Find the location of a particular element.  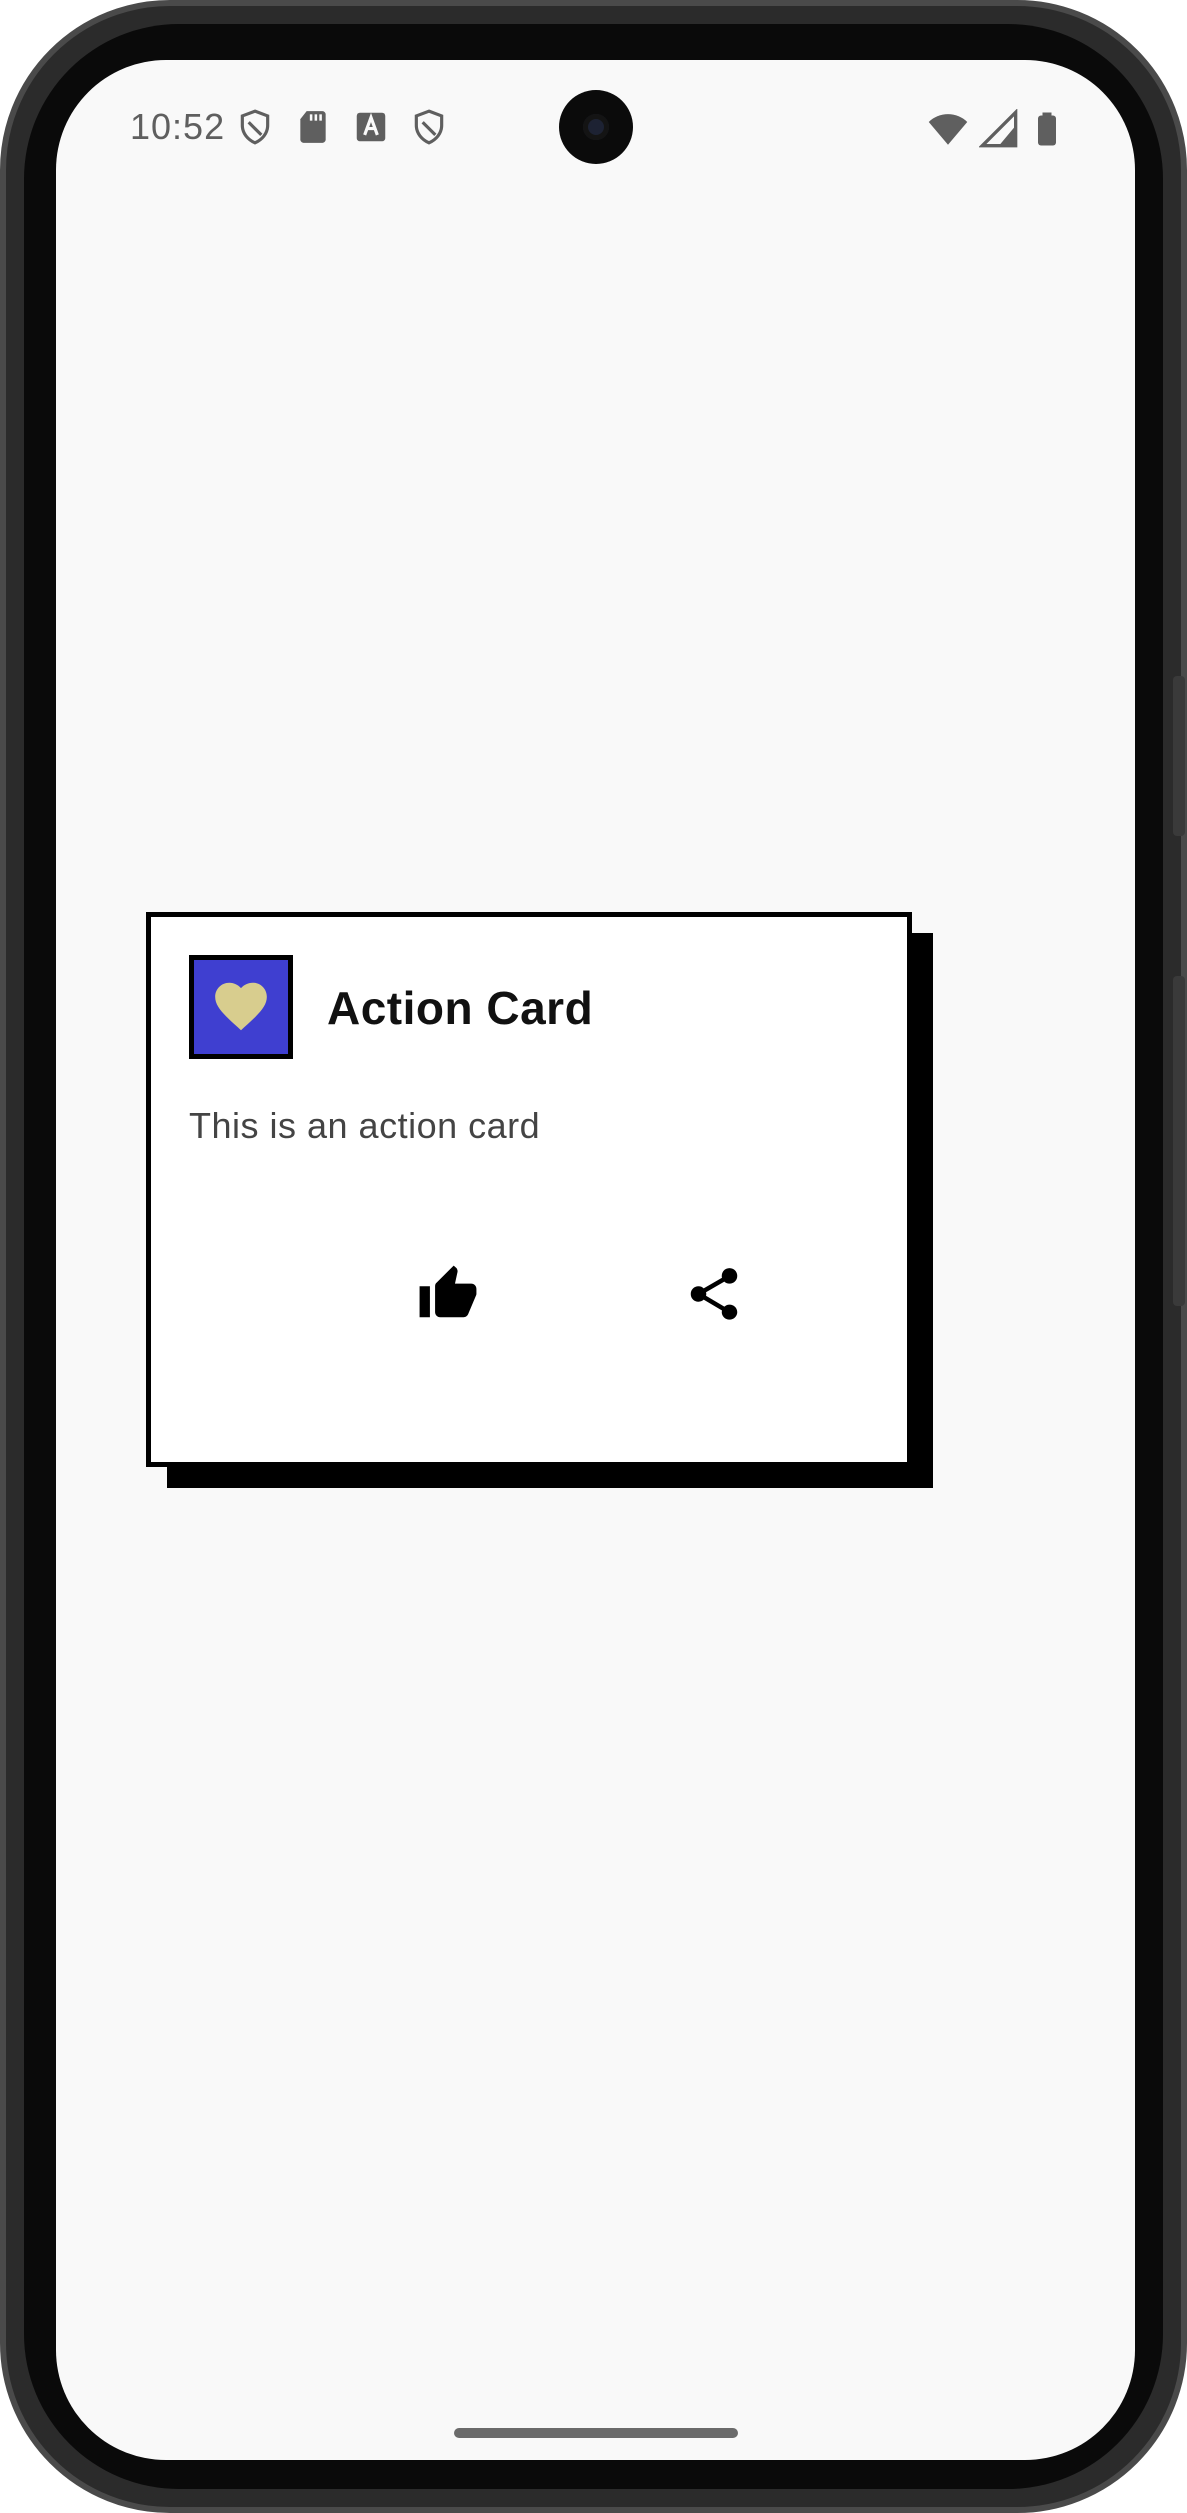

status-bar: 10:52 is located at coordinates (595, 130).